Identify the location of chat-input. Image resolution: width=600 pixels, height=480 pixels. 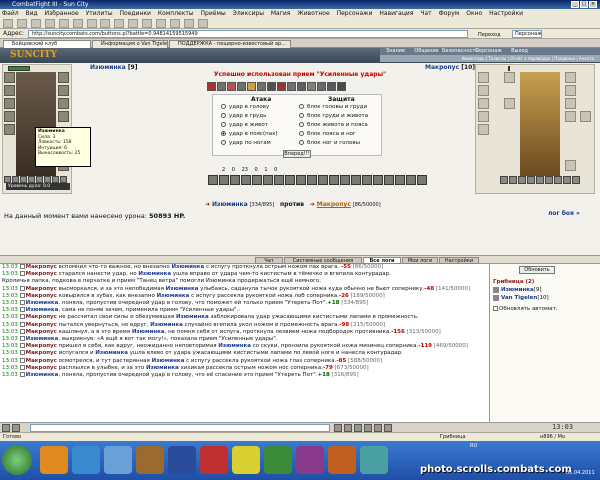
(180, 428).